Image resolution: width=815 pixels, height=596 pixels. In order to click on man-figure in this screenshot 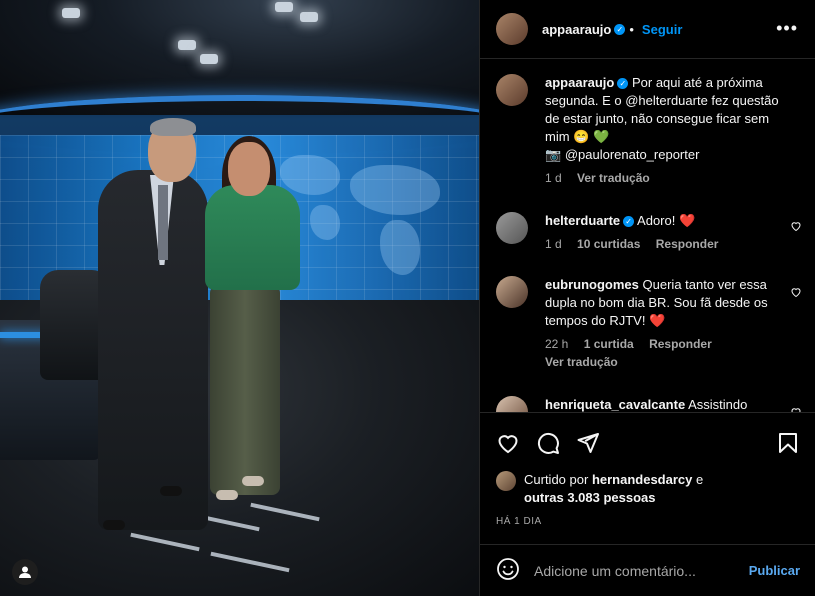, I will do `click(153, 350)`.